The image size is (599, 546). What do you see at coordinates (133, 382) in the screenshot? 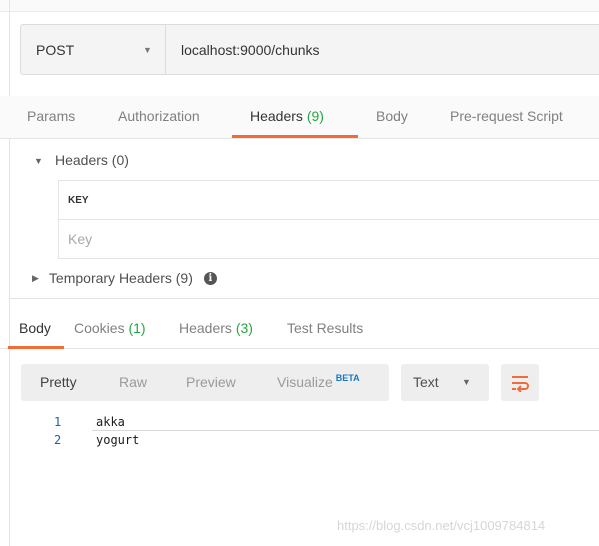
I see `view-raw-button: Raw` at bounding box center [133, 382].